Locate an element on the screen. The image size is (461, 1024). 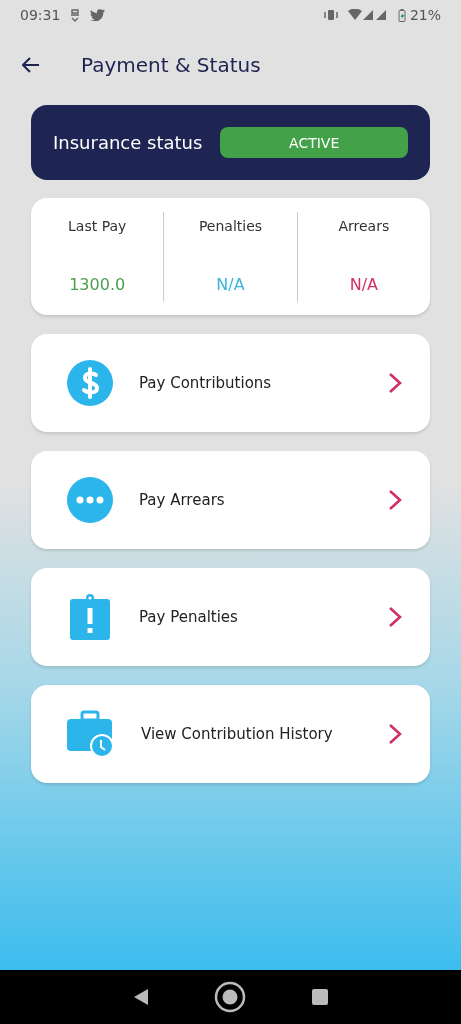
stat-label: Arrears is located at coordinates (364, 225).